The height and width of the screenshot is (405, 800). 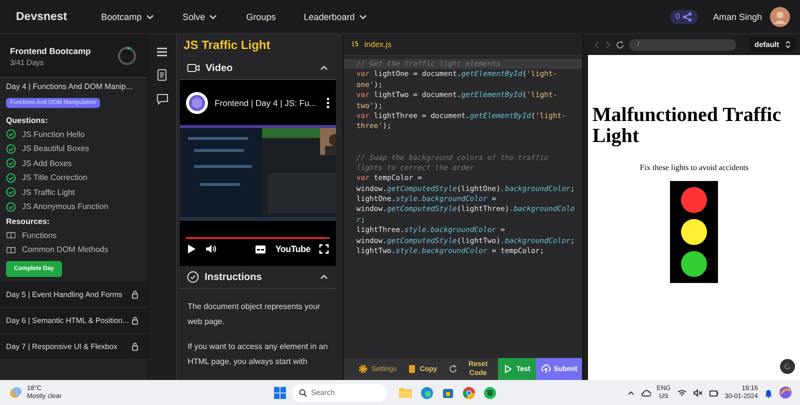 I want to click on js-file-icon, so click(x=356, y=44).